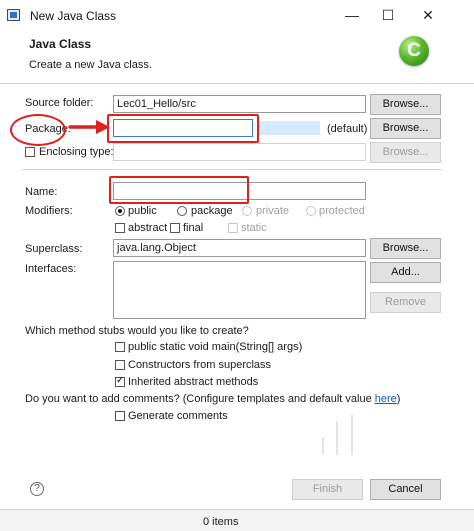 The height and width of the screenshot is (531, 474). What do you see at coordinates (212, 211) in the screenshot?
I see `modifier-package-label: package` at bounding box center [212, 211].